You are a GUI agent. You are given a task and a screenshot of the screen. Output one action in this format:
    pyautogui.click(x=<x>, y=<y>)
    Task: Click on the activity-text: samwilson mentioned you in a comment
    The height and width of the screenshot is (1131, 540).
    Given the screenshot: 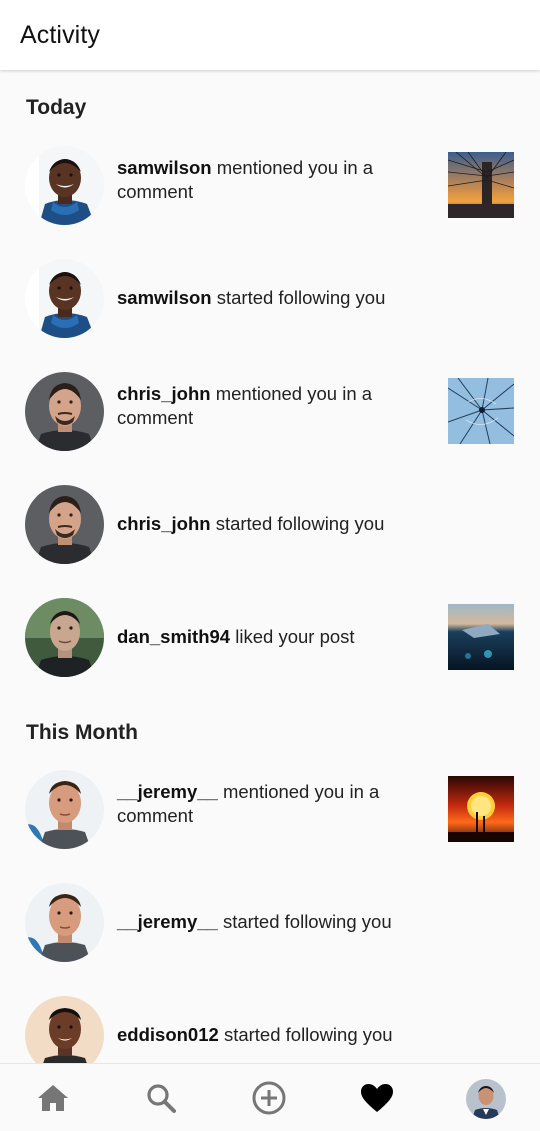 What is the action you would take?
    pyautogui.click(x=267, y=180)
    